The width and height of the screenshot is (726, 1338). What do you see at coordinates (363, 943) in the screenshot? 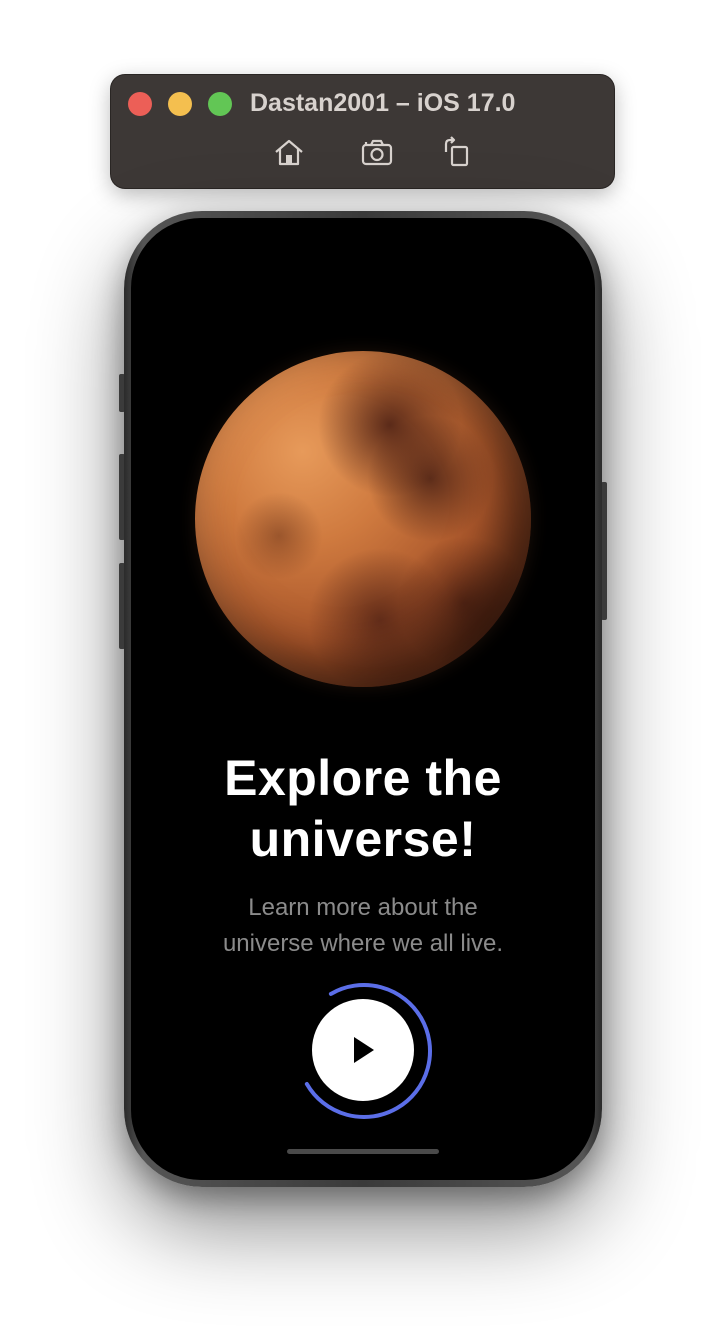
I see `subtitle-line-2: universe where we all live.` at bounding box center [363, 943].